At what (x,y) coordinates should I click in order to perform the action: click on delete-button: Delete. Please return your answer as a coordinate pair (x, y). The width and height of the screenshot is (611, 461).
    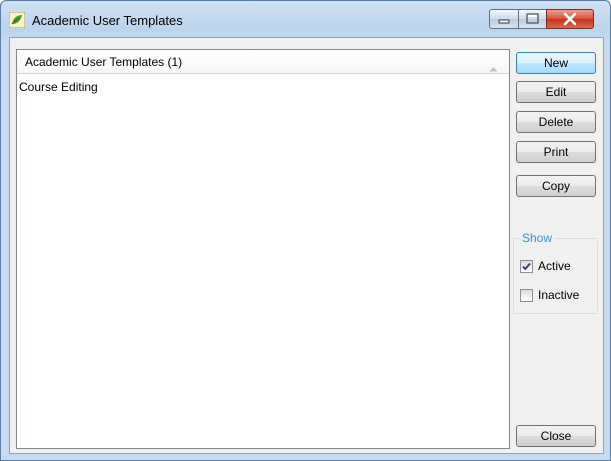
    Looking at the image, I should click on (556, 122).